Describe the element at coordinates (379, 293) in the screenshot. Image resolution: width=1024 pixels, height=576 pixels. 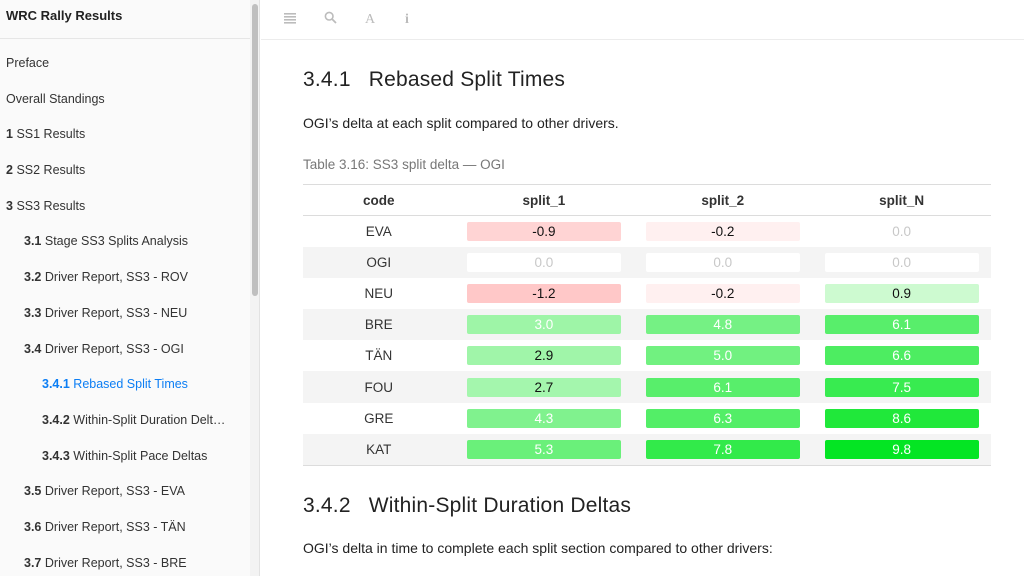
I see `driver-code-cell: NEU` at that location.